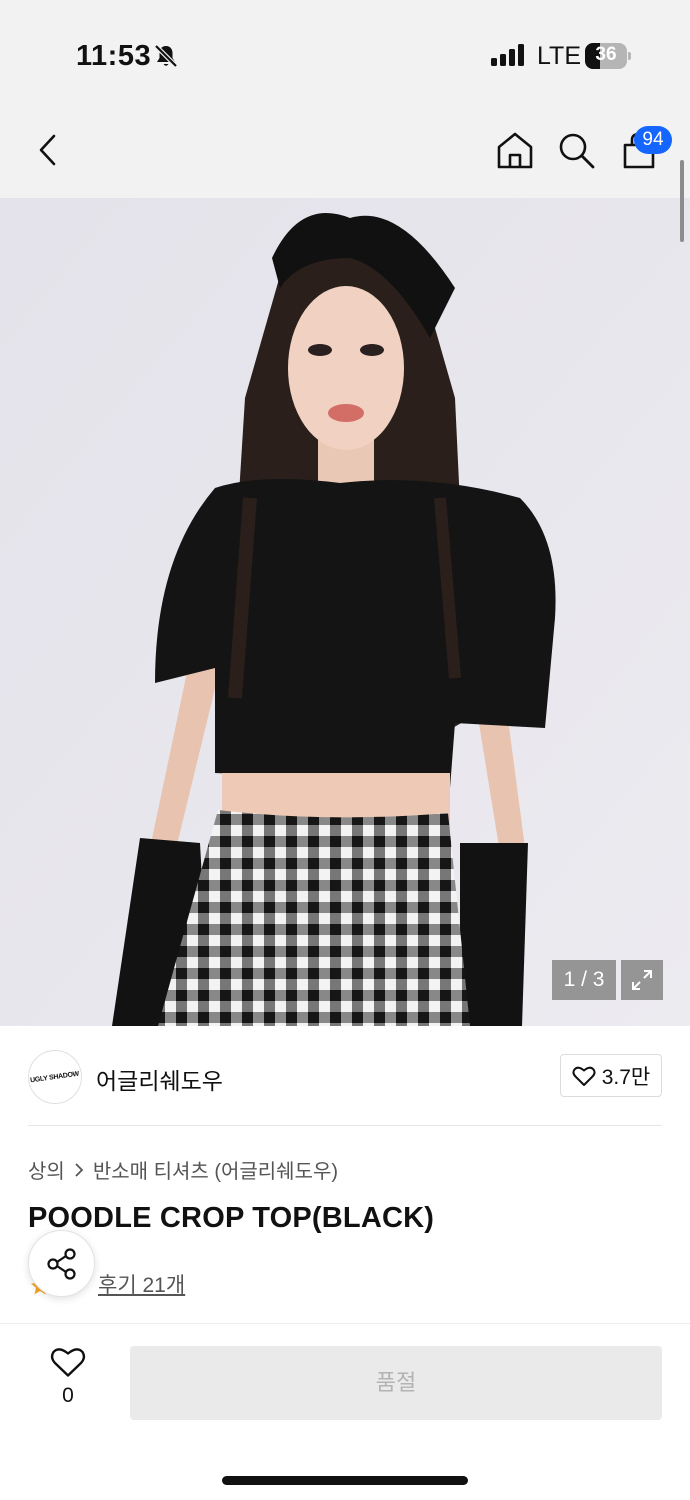 The width and height of the screenshot is (690, 1500). Describe the element at coordinates (215, 1169) in the screenshot. I see `breadcrumb-subcategory: 반소매 티셔츠 (어글리쉐도우)` at that location.